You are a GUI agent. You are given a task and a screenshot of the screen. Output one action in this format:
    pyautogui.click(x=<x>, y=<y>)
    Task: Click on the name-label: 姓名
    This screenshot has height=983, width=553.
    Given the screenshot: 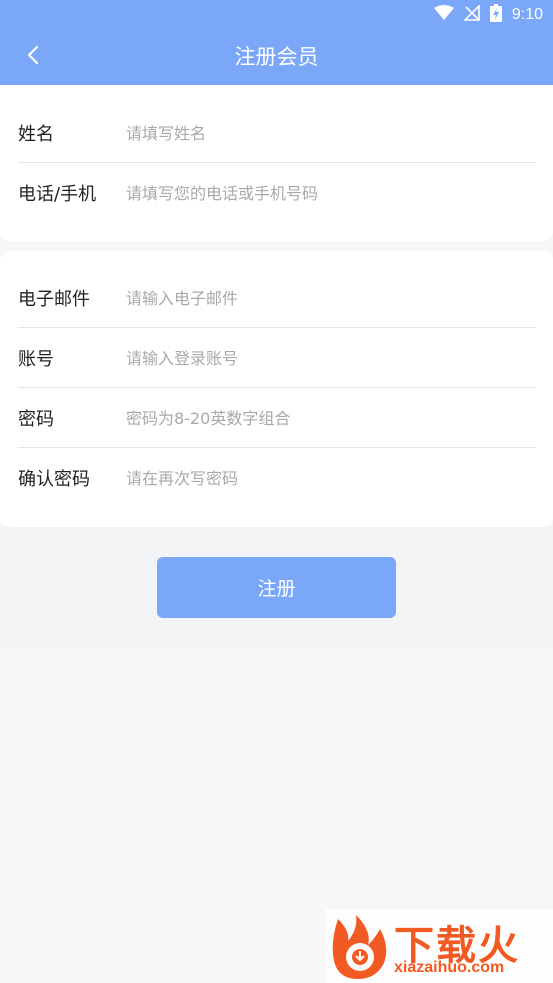 What is the action you would take?
    pyautogui.click(x=36, y=134)
    